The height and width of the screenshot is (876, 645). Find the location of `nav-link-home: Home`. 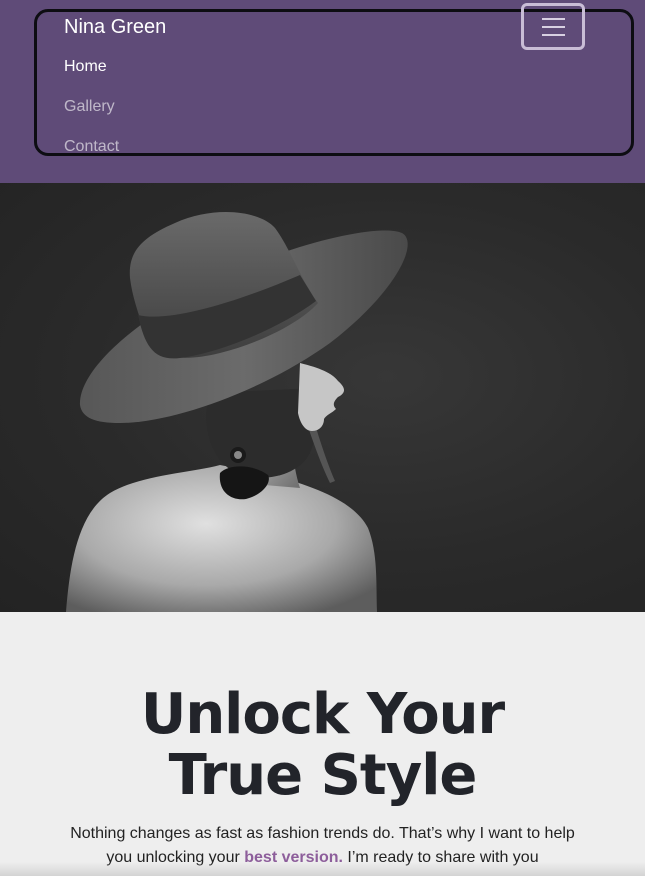

nav-link-home: Home is located at coordinates (85, 67).